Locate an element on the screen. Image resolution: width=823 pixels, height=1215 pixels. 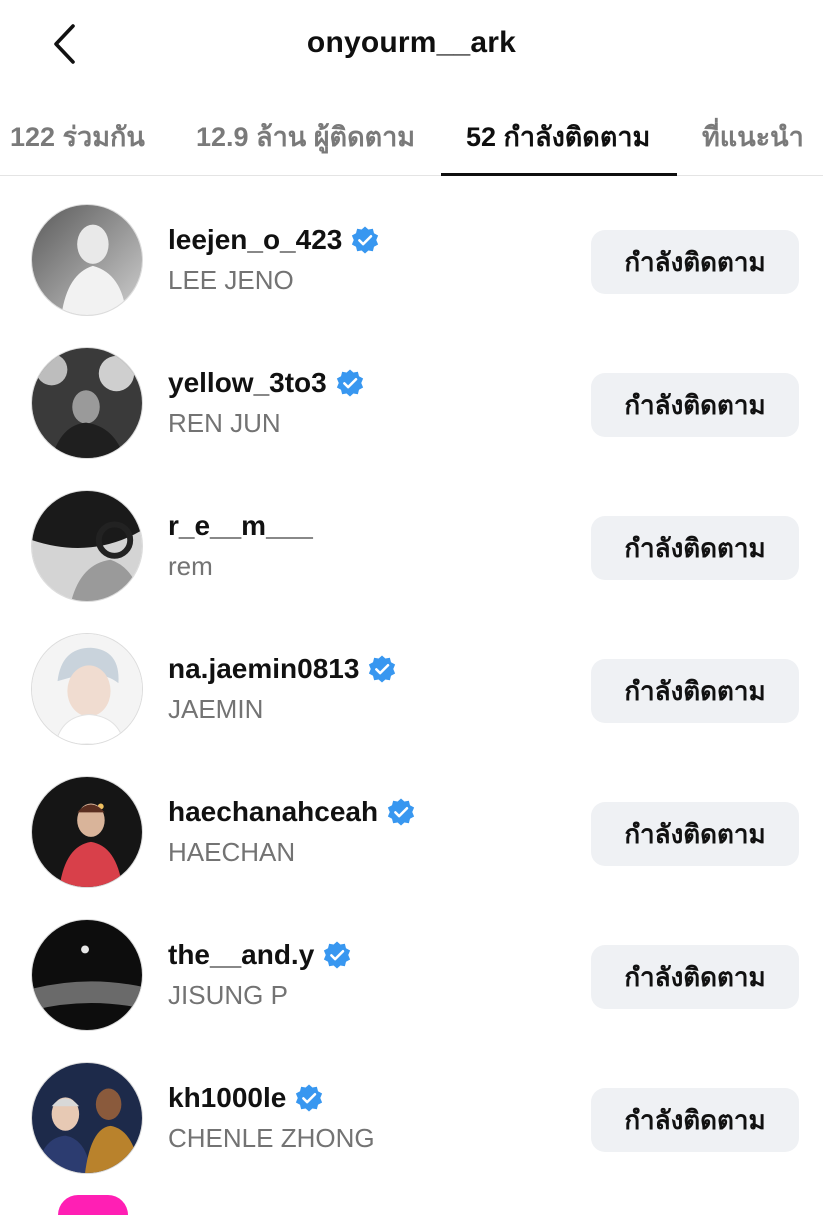
username-link: the__and.y is located at coordinates (260, 955).